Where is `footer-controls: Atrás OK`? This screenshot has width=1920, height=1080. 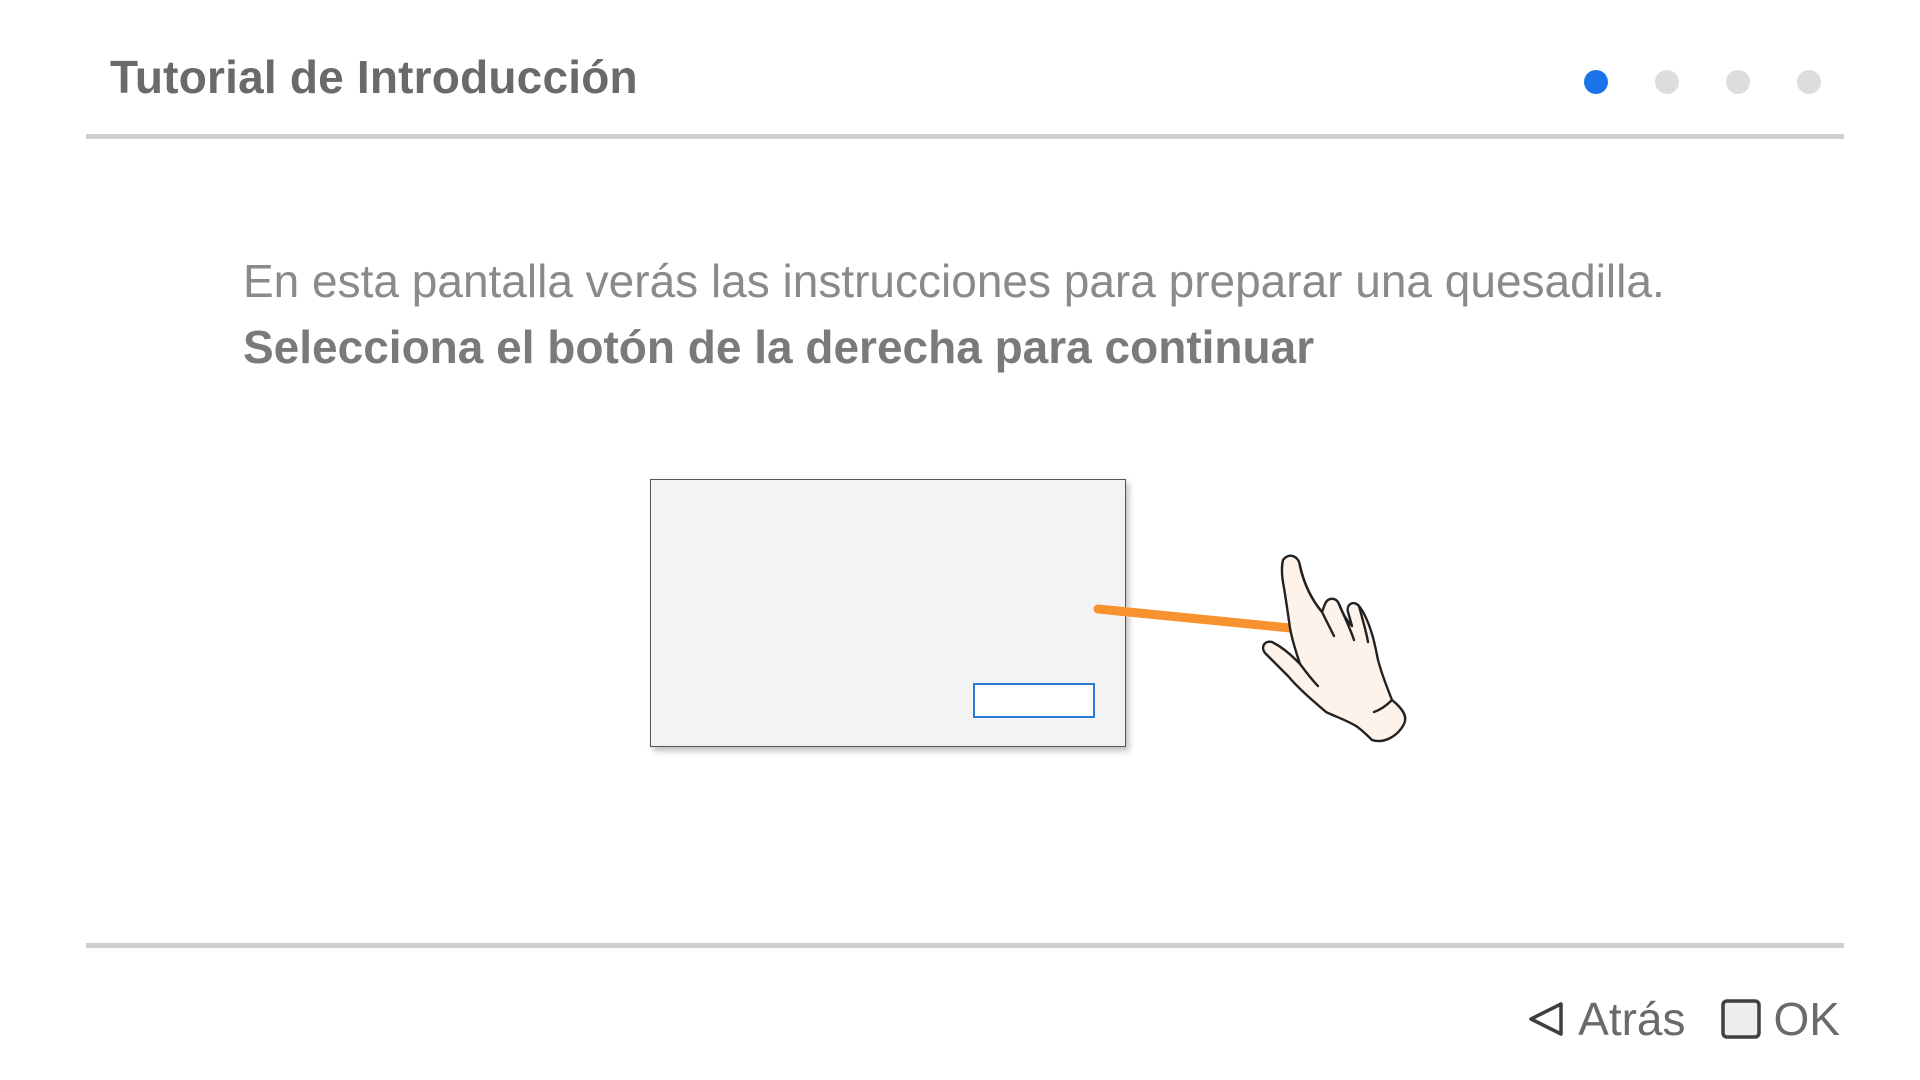 footer-controls: Atrás OK is located at coordinates (1683, 1019).